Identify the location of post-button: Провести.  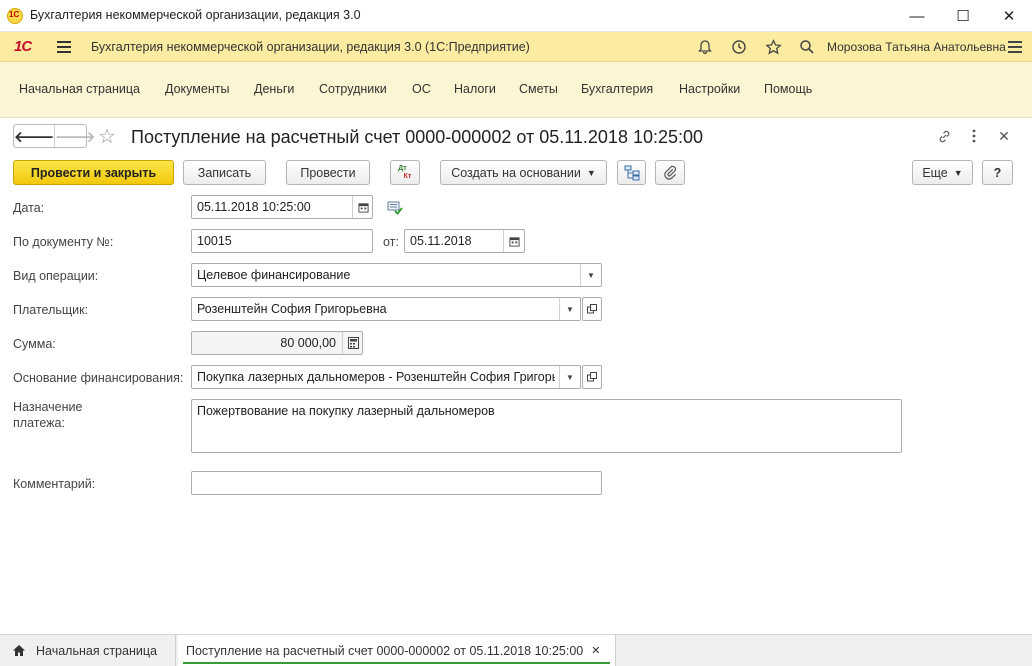
(328, 172).